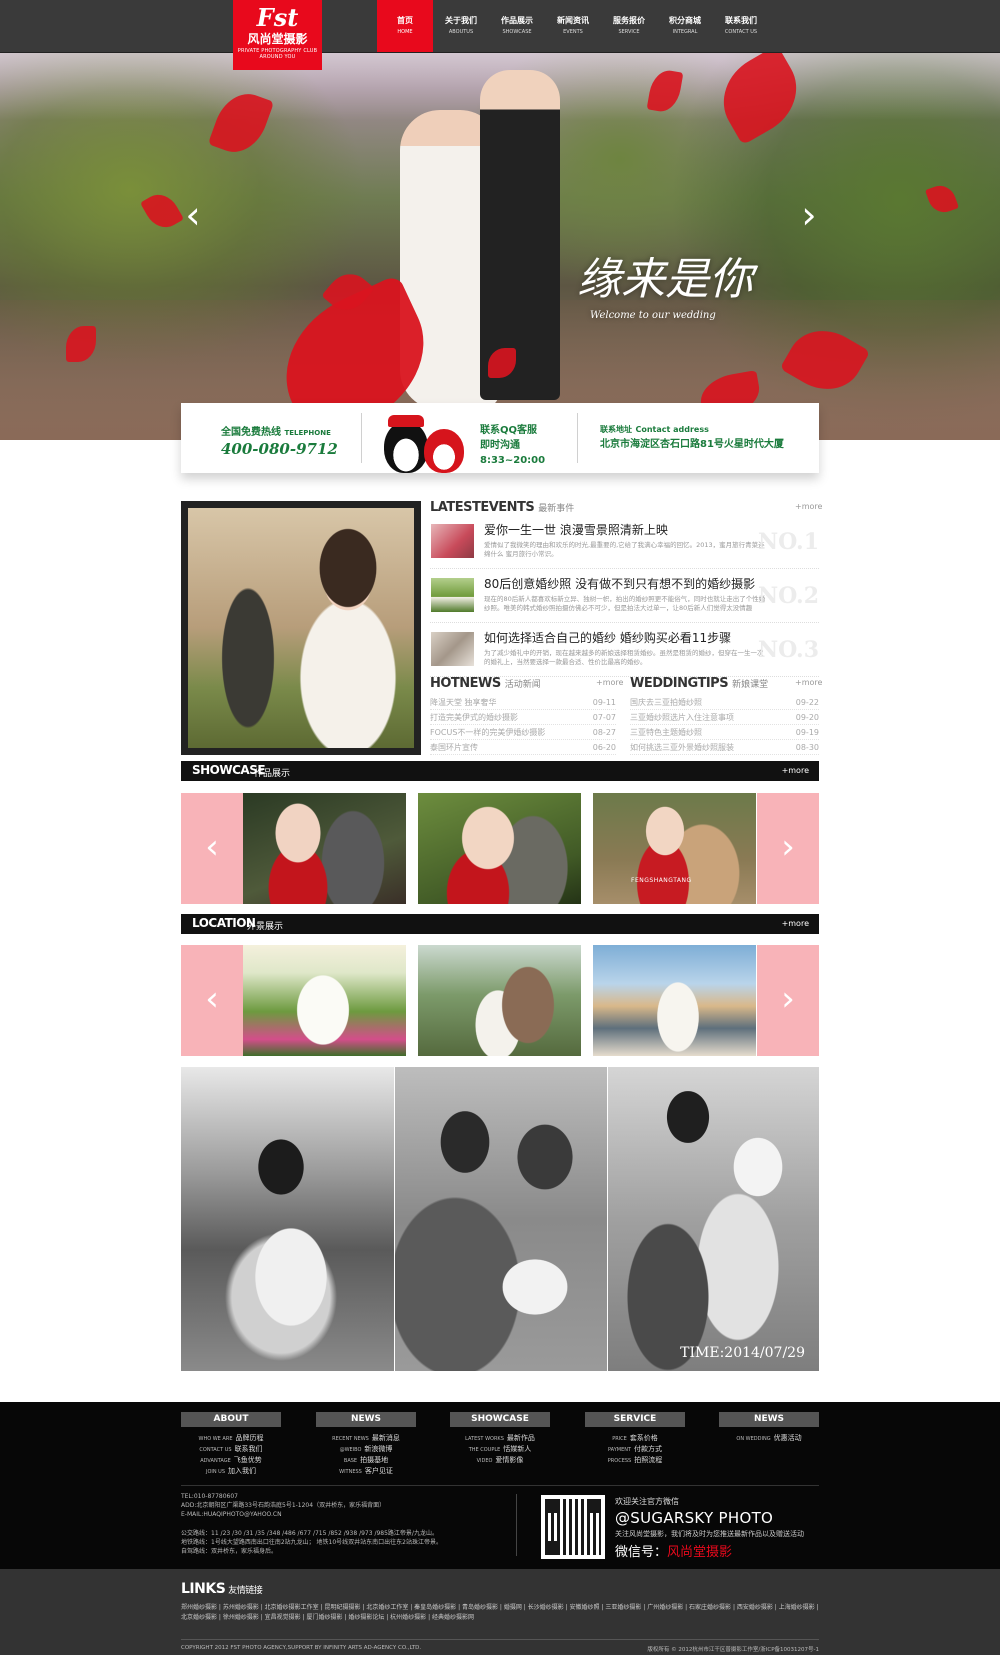 The width and height of the screenshot is (1000, 1655). I want to click on footer-tel: TEL:010-87780607, so click(209, 1496).